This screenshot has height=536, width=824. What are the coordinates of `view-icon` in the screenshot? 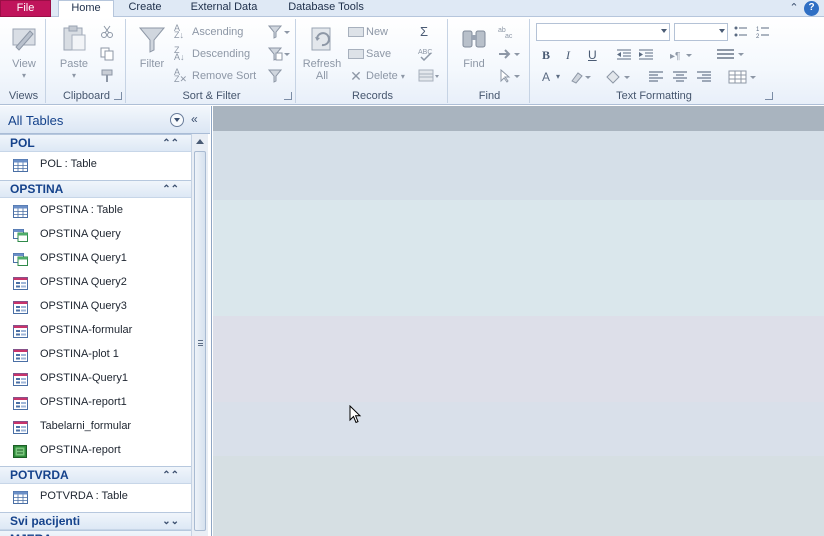 It's located at (24, 39).